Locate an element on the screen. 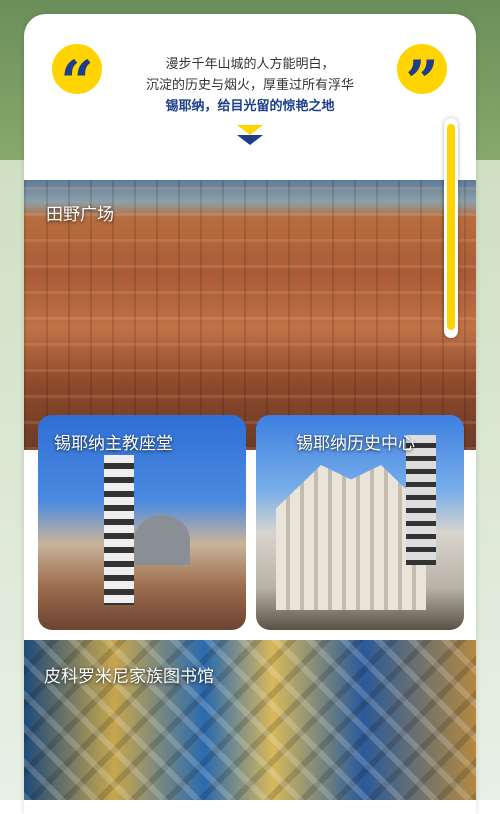 The height and width of the screenshot is (814, 500). cathedral-facade is located at coordinates (351, 537).